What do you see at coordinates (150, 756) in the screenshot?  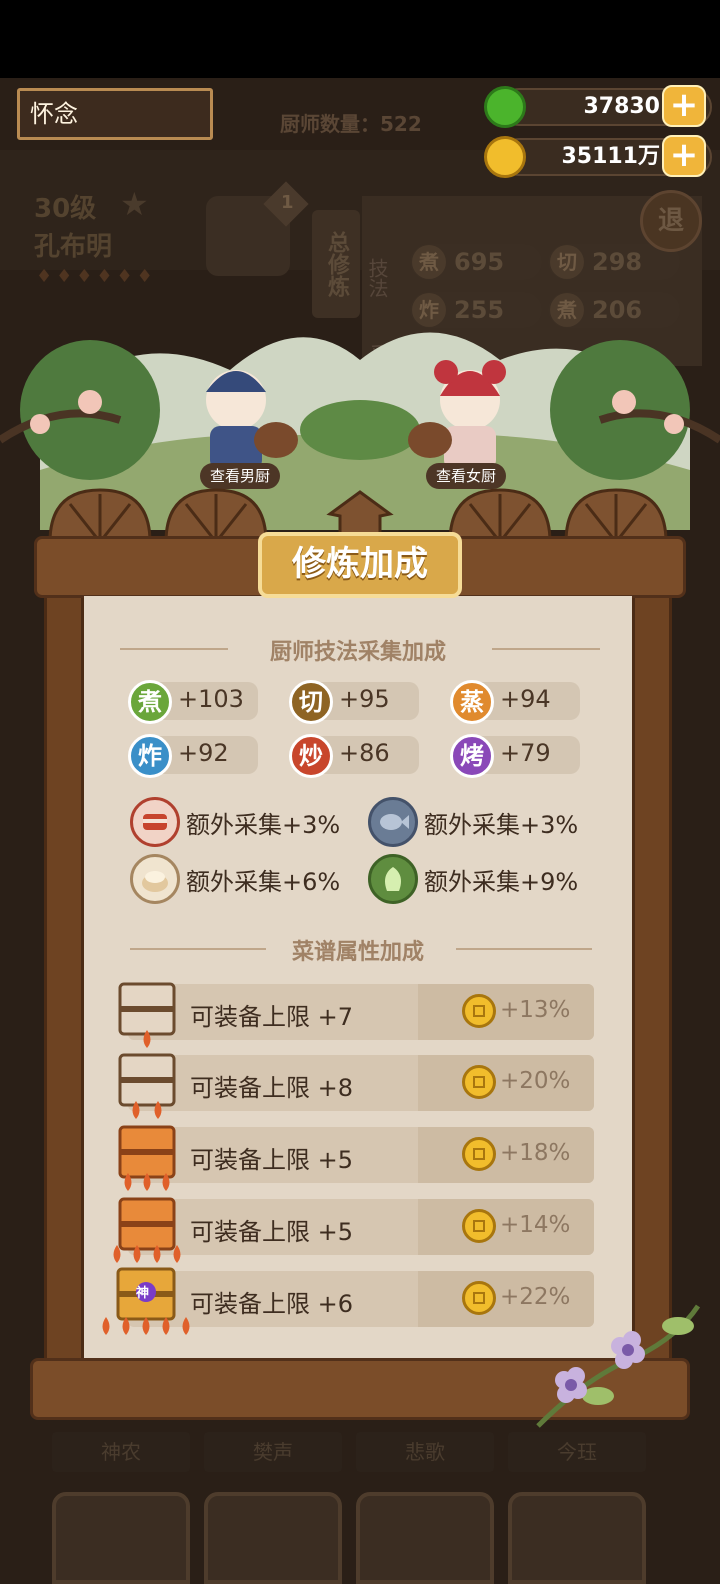 I see `skill-fry-icon: 炸` at bounding box center [150, 756].